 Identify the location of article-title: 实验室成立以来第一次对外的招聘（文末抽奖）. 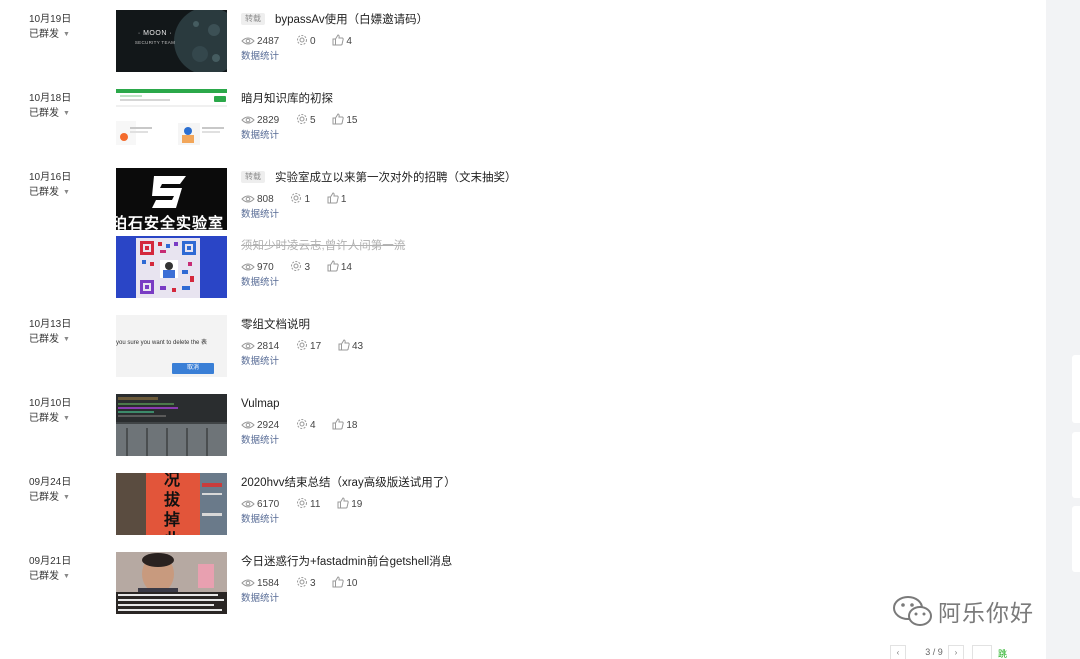
(396, 178).